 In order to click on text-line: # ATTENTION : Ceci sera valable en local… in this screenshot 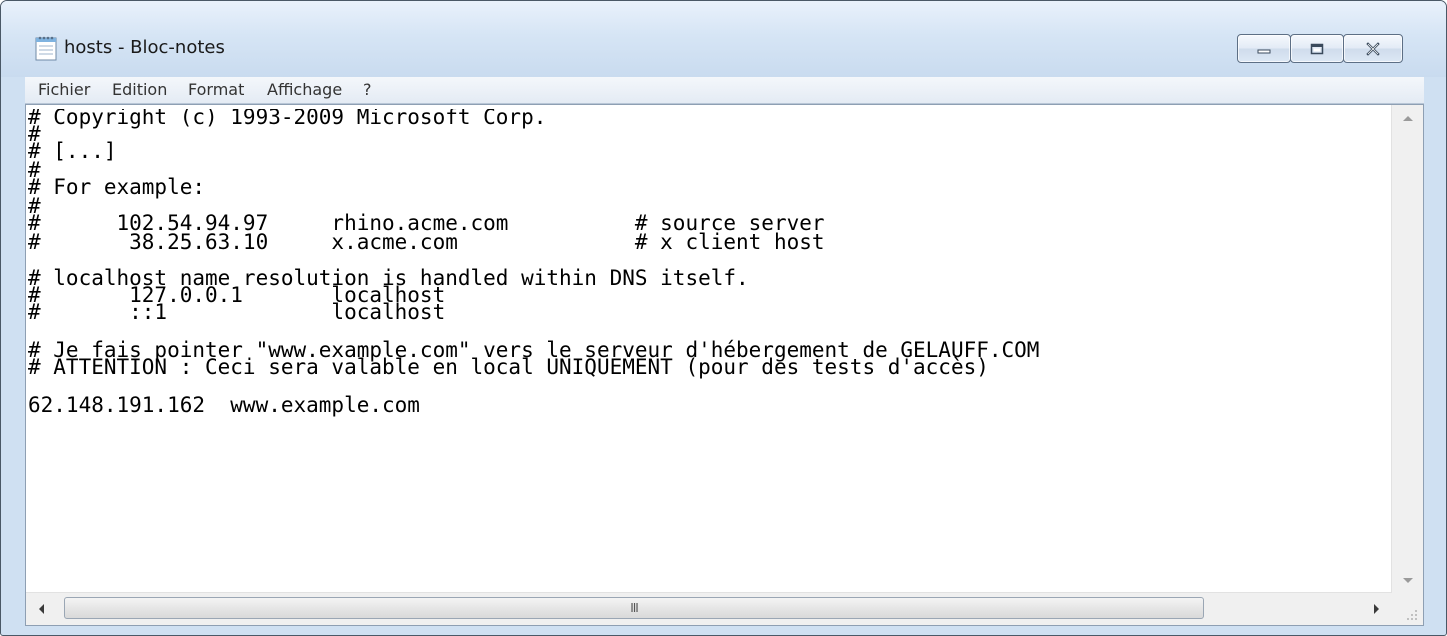, I will do `click(508, 367)`.